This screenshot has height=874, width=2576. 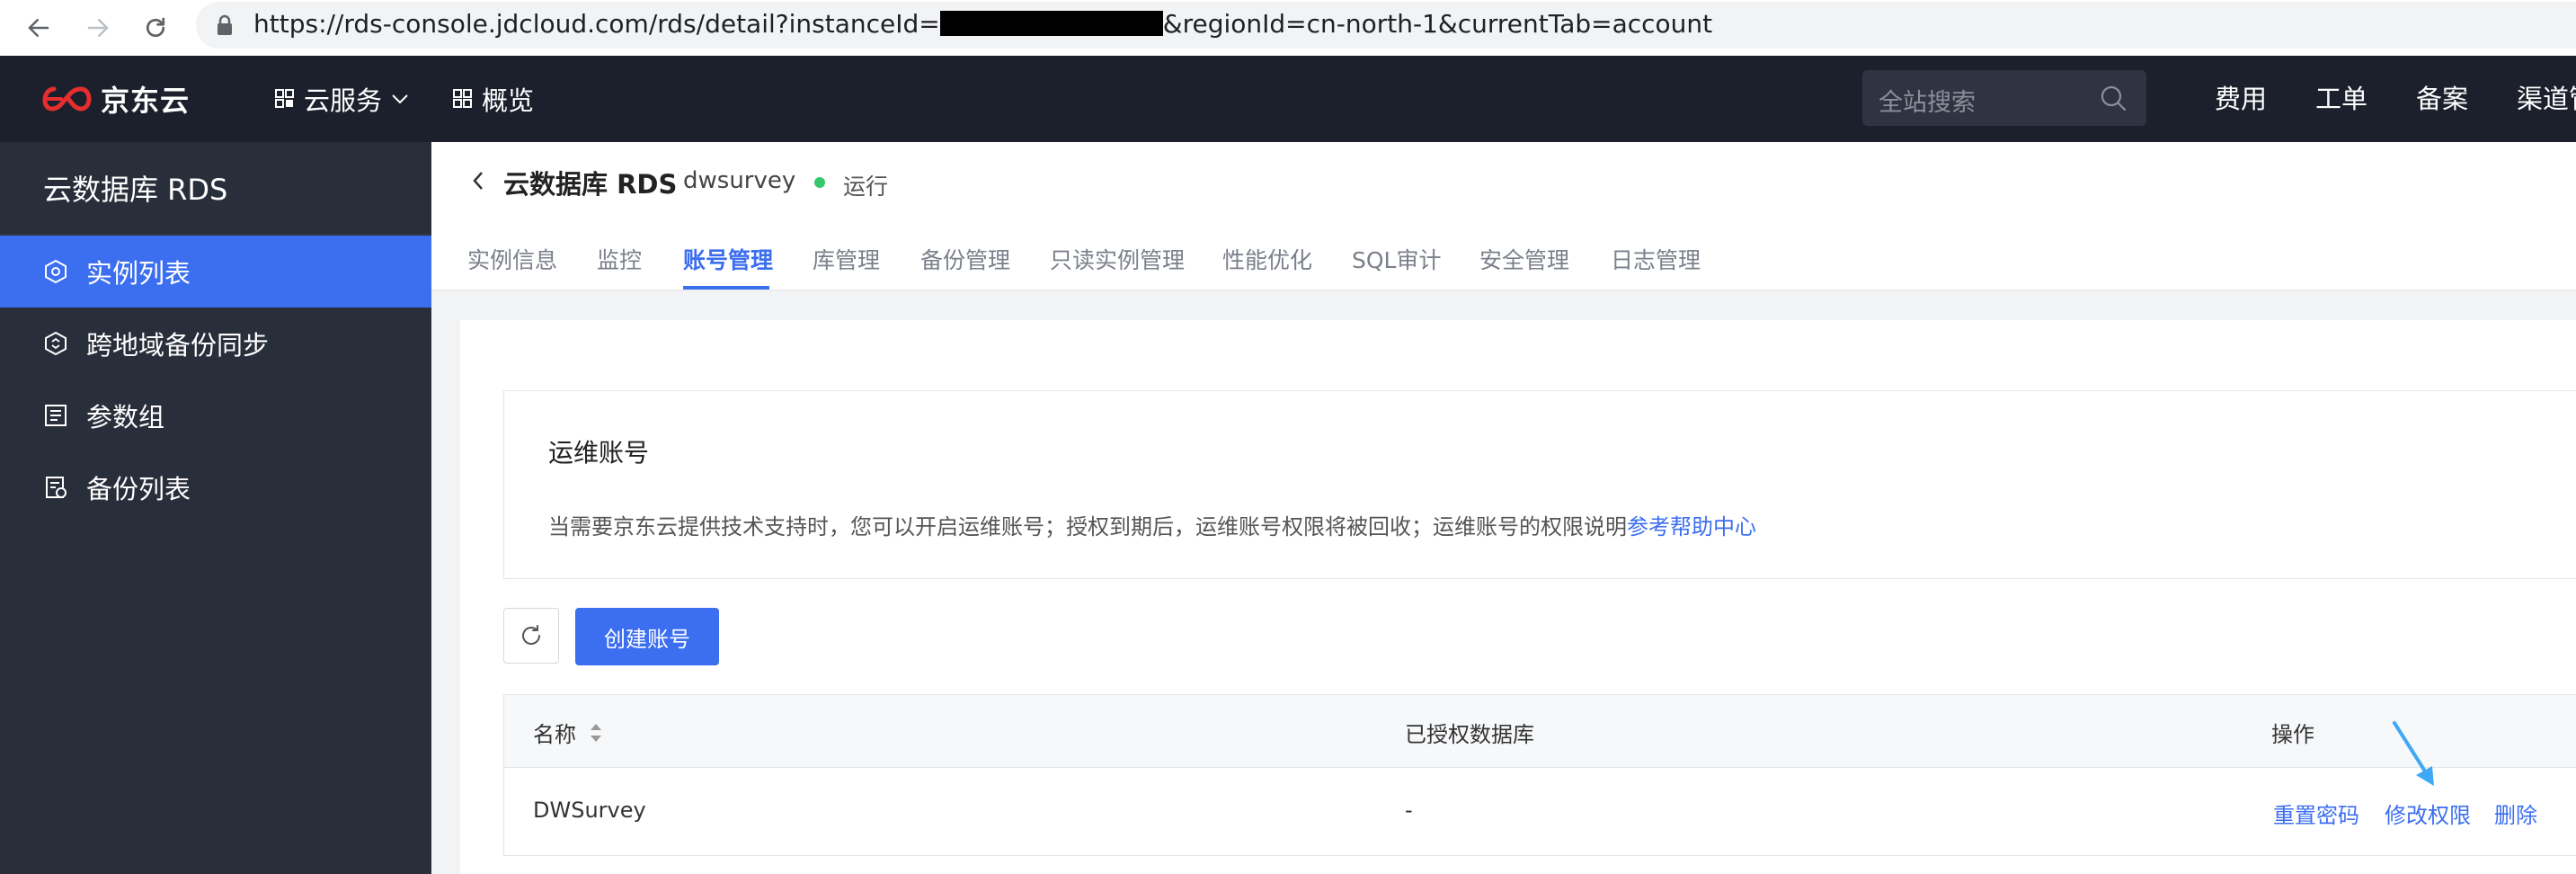 What do you see at coordinates (225, 24) in the screenshot?
I see `lock-icon` at bounding box center [225, 24].